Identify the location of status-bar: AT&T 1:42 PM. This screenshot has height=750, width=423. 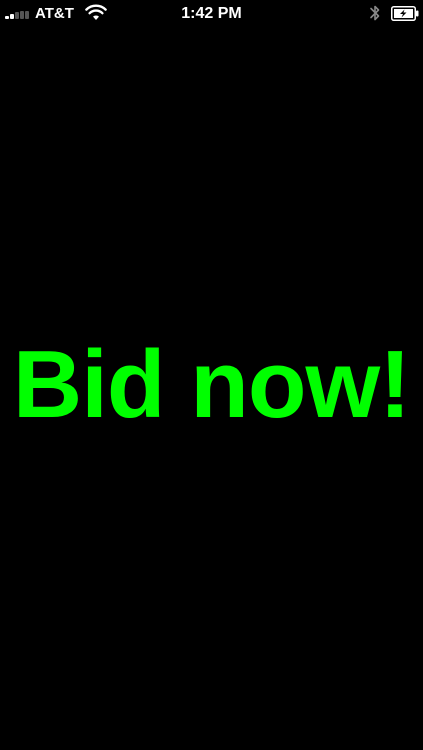
(211, 14).